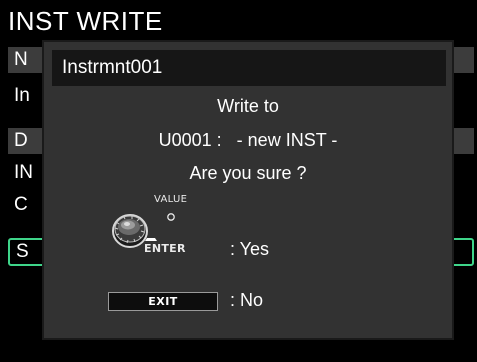 The width and height of the screenshot is (477, 362). Describe the element at coordinates (248, 173) in the screenshot. I see `message-confirm: Are you sure ?` at that location.